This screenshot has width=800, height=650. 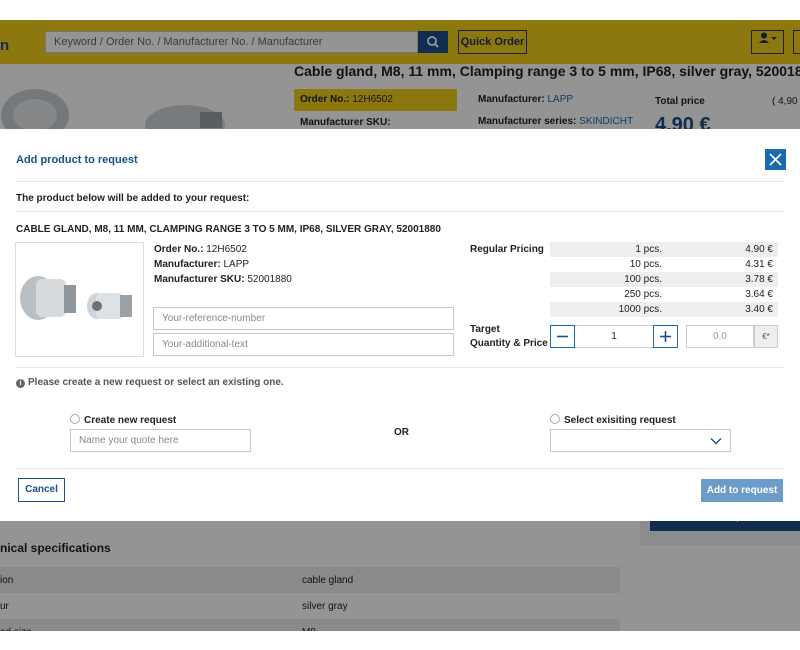 I want to click on existing-request-select, so click(x=640, y=440).